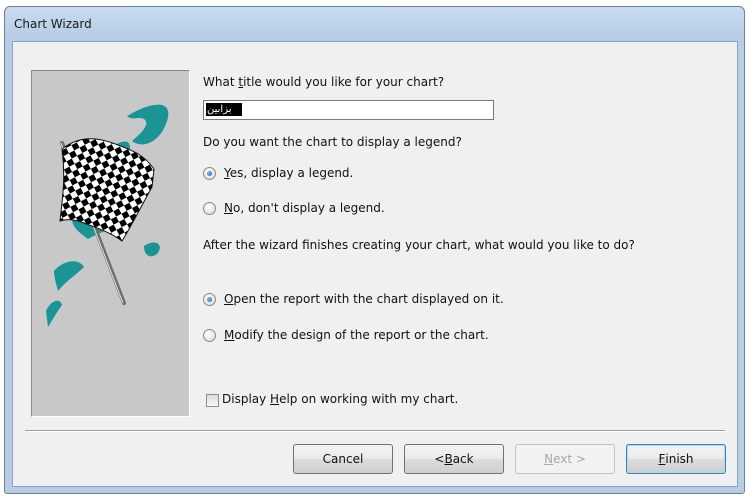  I want to click on checkered-flag-icon, so click(107, 215).